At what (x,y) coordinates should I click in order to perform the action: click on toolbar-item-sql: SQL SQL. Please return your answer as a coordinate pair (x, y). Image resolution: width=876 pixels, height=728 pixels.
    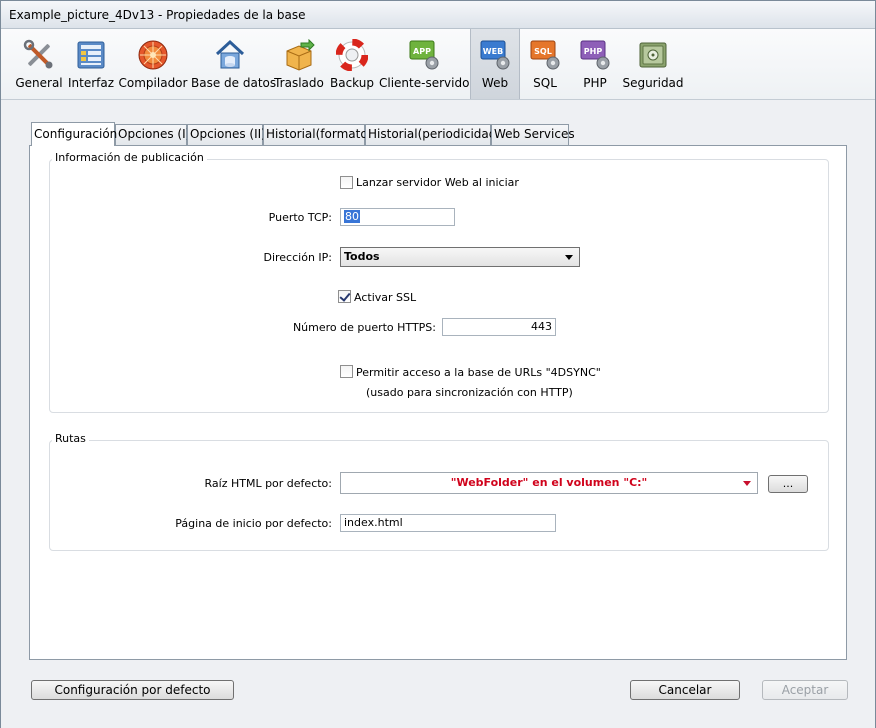
    Looking at the image, I should click on (545, 64).